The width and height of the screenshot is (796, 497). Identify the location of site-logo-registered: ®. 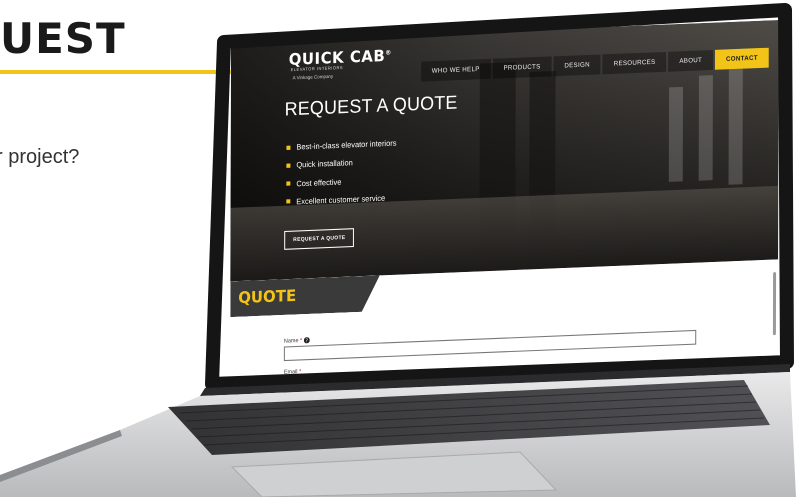
(388, 53).